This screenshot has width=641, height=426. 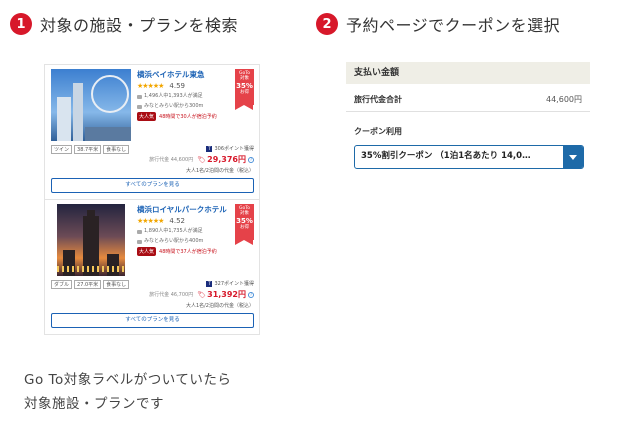 What do you see at coordinates (184, 74) in the screenshot?
I see `hotel-name-link: 横浜ベイホテル東急` at bounding box center [184, 74].